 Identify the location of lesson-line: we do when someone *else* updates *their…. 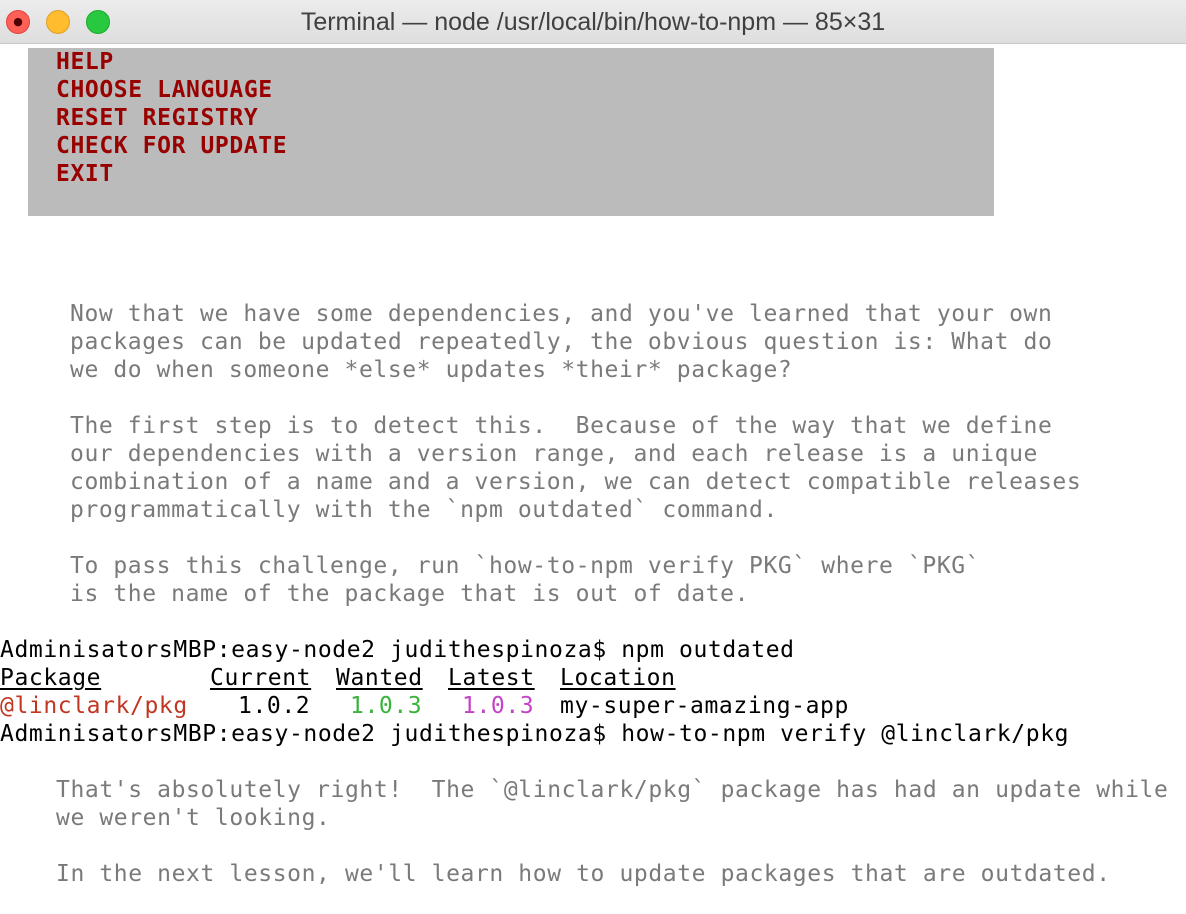
(431, 370).